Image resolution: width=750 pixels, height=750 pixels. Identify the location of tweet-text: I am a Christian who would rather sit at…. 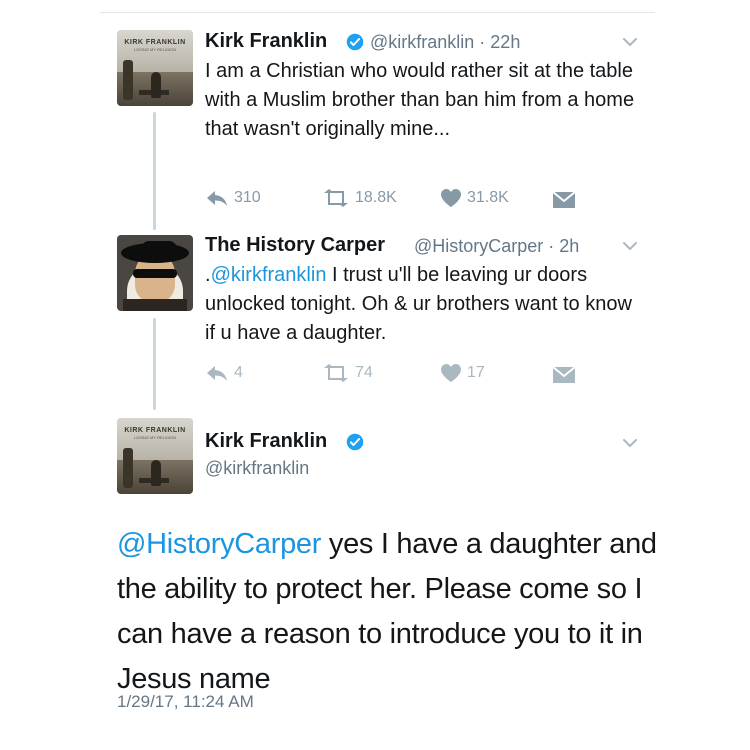
(420, 100).